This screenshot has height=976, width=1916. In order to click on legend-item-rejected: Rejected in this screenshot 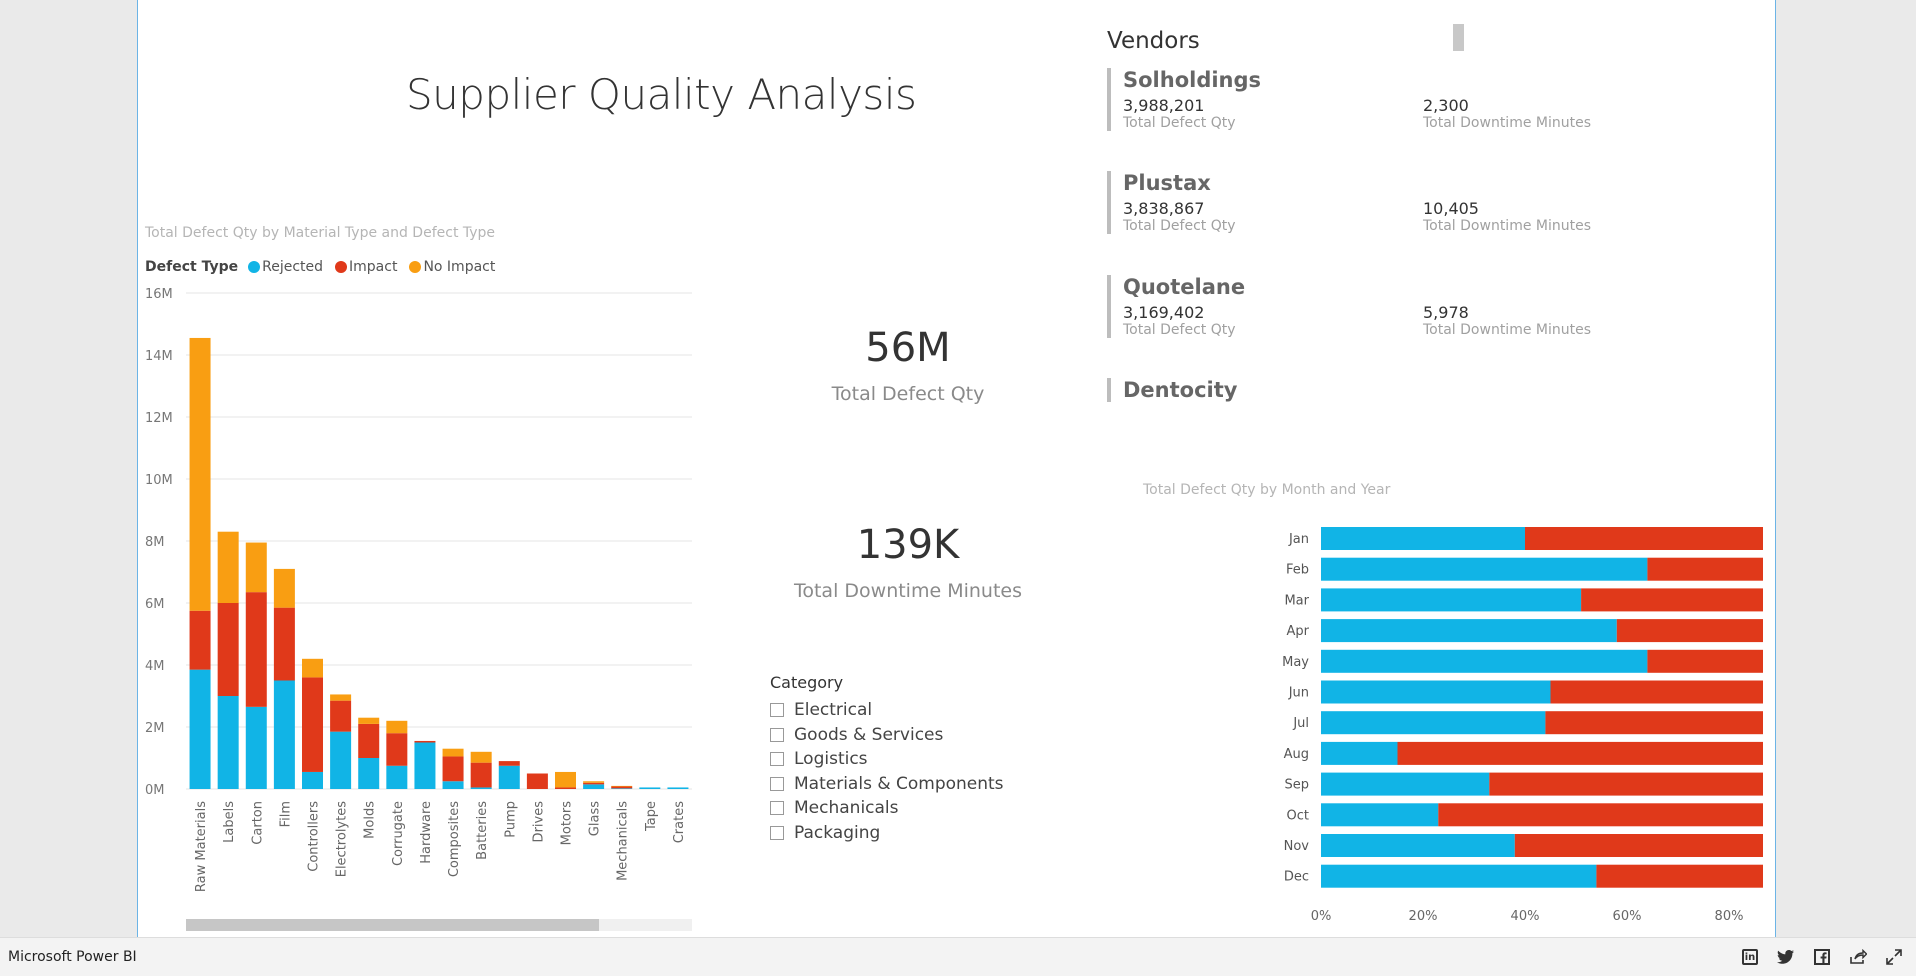, I will do `click(285, 267)`.